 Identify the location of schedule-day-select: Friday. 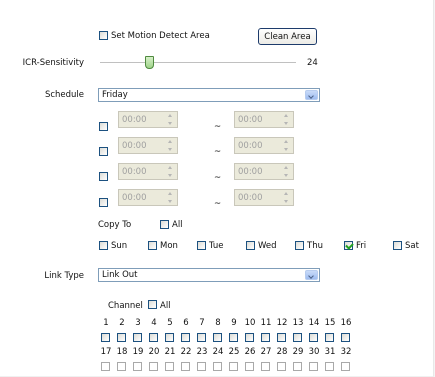
(209, 95).